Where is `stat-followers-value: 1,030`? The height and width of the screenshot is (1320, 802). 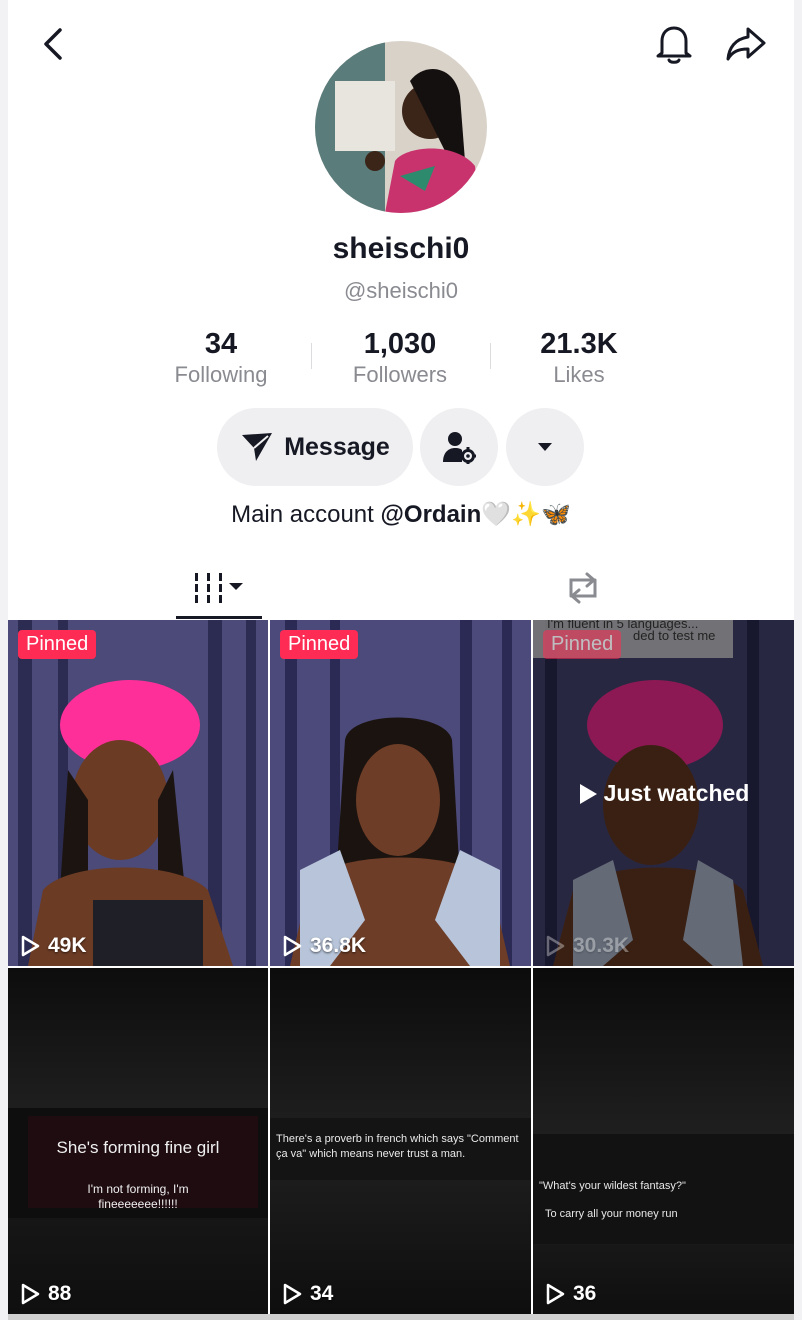
stat-followers-value: 1,030 is located at coordinates (400, 344).